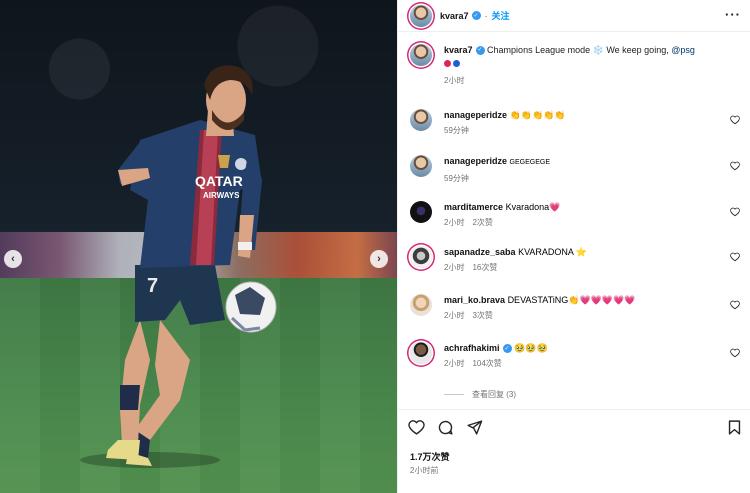  I want to click on replies-divider-line, so click(454, 394).